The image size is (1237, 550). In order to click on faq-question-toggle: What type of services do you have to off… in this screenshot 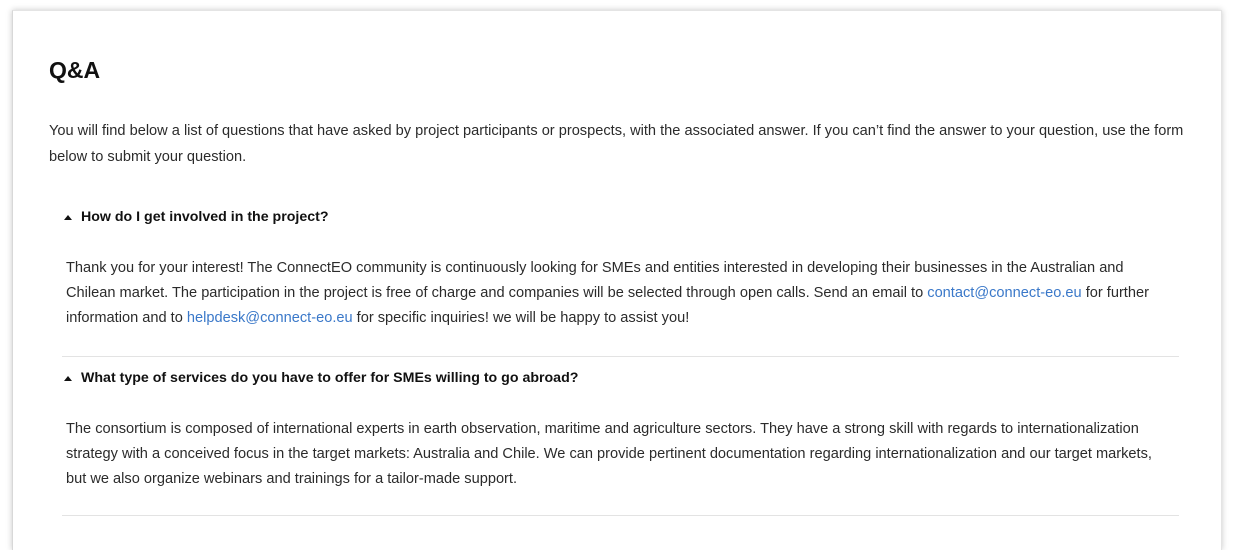, I will do `click(620, 378)`.